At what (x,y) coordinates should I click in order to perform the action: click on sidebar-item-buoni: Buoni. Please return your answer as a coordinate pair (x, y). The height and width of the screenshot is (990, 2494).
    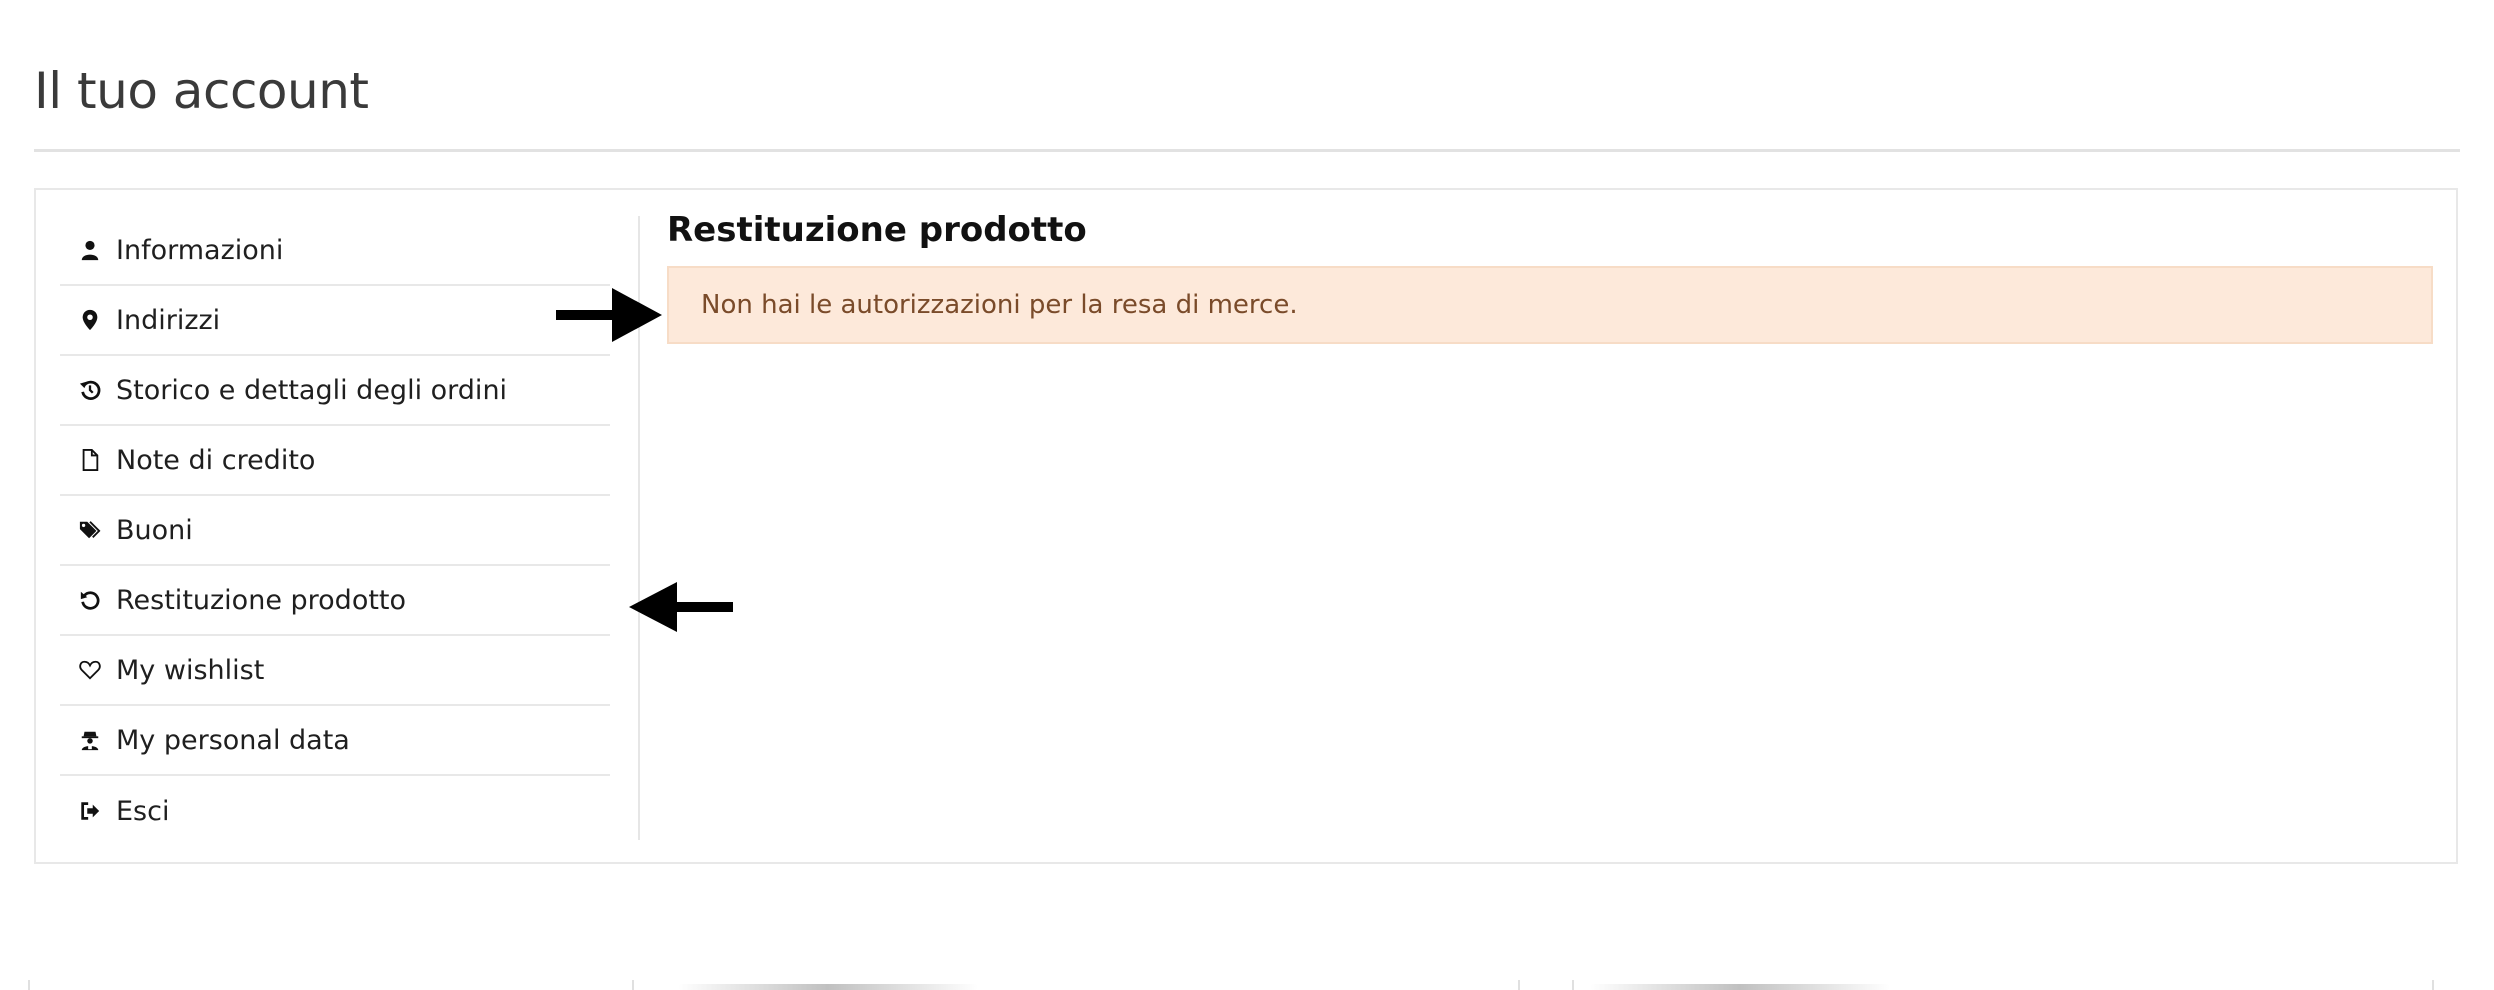
    Looking at the image, I should click on (335, 531).